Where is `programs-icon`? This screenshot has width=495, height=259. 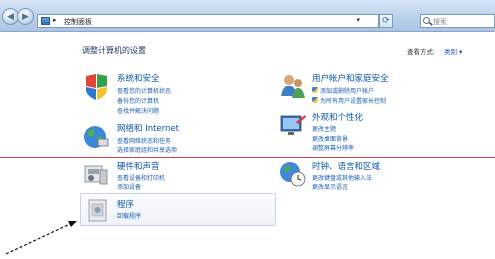
programs-icon is located at coordinates (98, 210).